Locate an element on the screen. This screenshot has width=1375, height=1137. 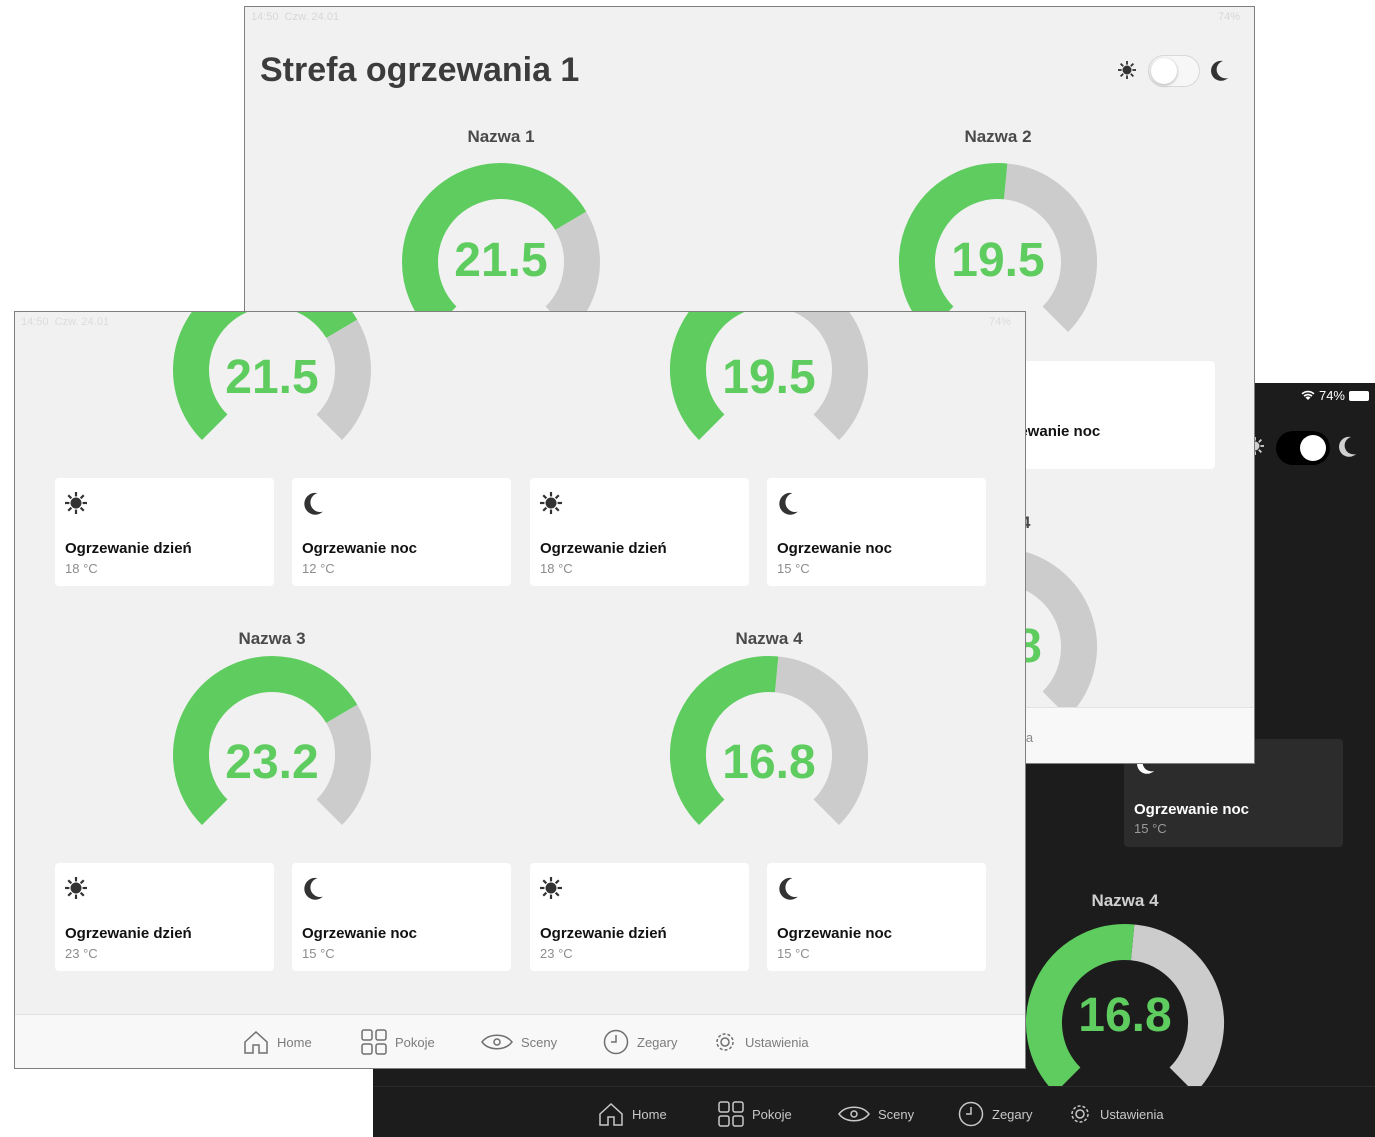
zone-title: Nazwa 2 is located at coordinates (998, 136).